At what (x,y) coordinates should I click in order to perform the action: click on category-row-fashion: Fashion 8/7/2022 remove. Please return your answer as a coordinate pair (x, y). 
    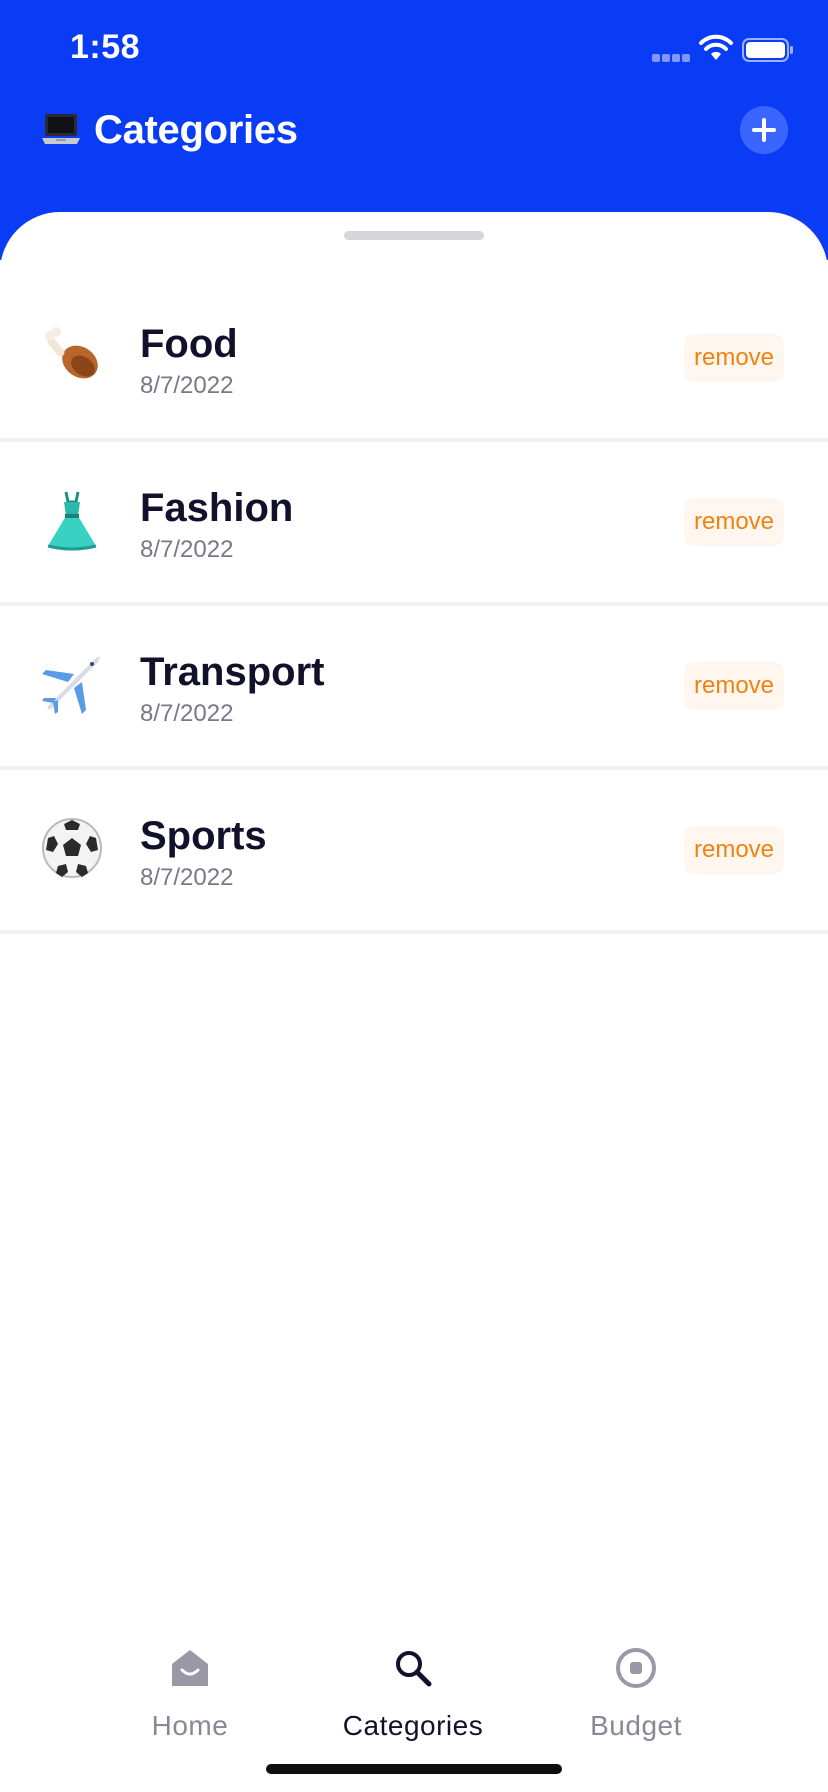
    Looking at the image, I should click on (414, 524).